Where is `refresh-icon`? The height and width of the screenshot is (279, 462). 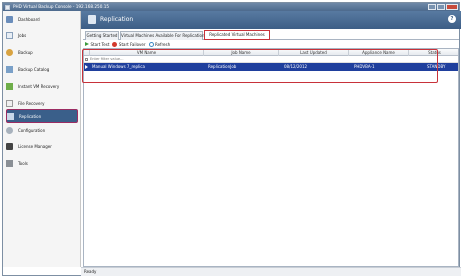 refresh-icon is located at coordinates (151, 44).